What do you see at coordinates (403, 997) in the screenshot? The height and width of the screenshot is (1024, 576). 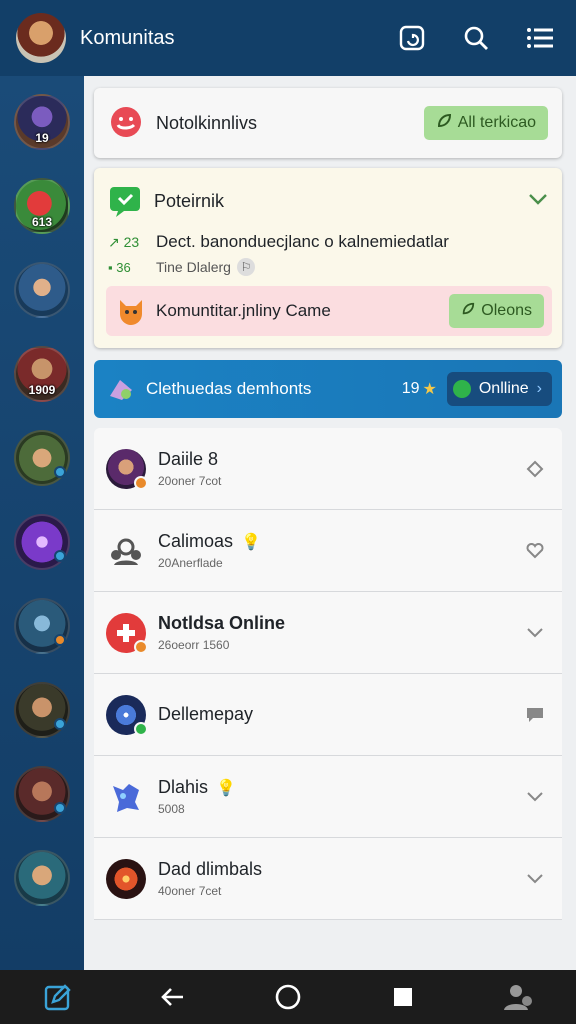 I see `recents-icon` at bounding box center [403, 997].